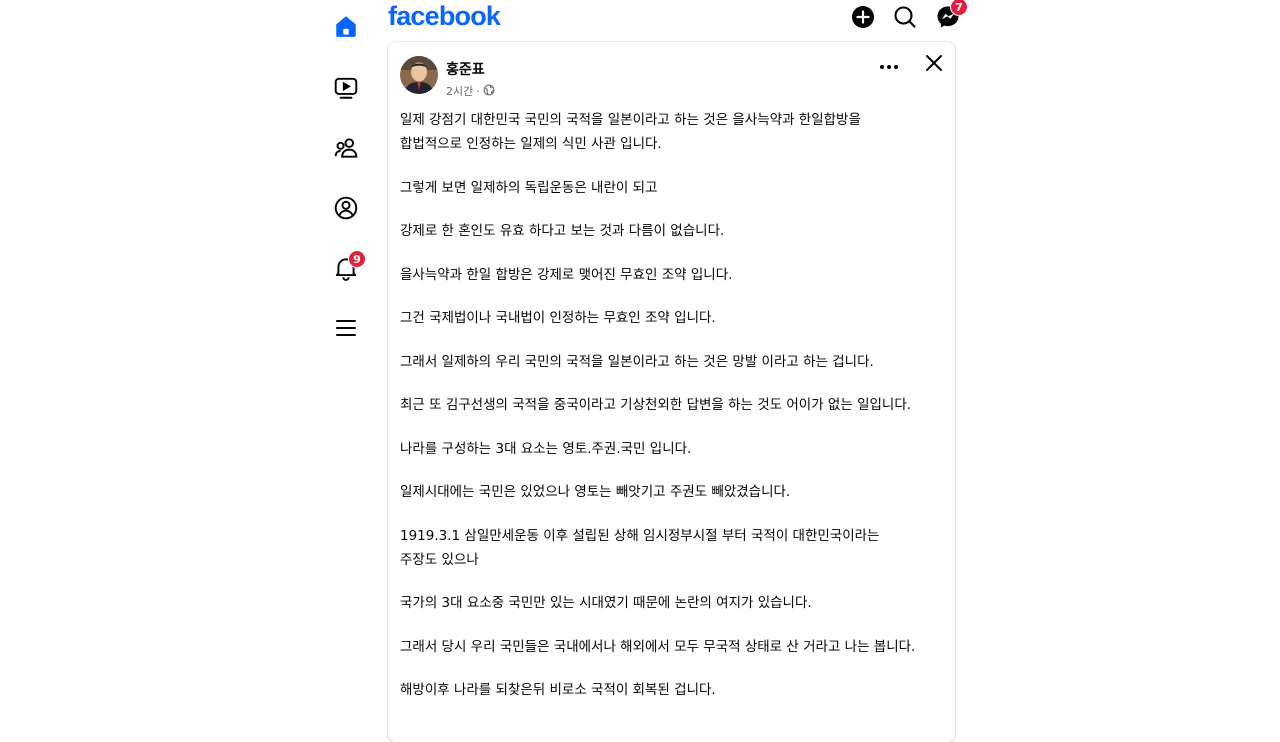  What do you see at coordinates (558, 690) in the screenshot?
I see `post-paragraph: 해방이후 나라를 되찾은뒤 비로소 국적이 회복된 겁니다.` at bounding box center [558, 690].